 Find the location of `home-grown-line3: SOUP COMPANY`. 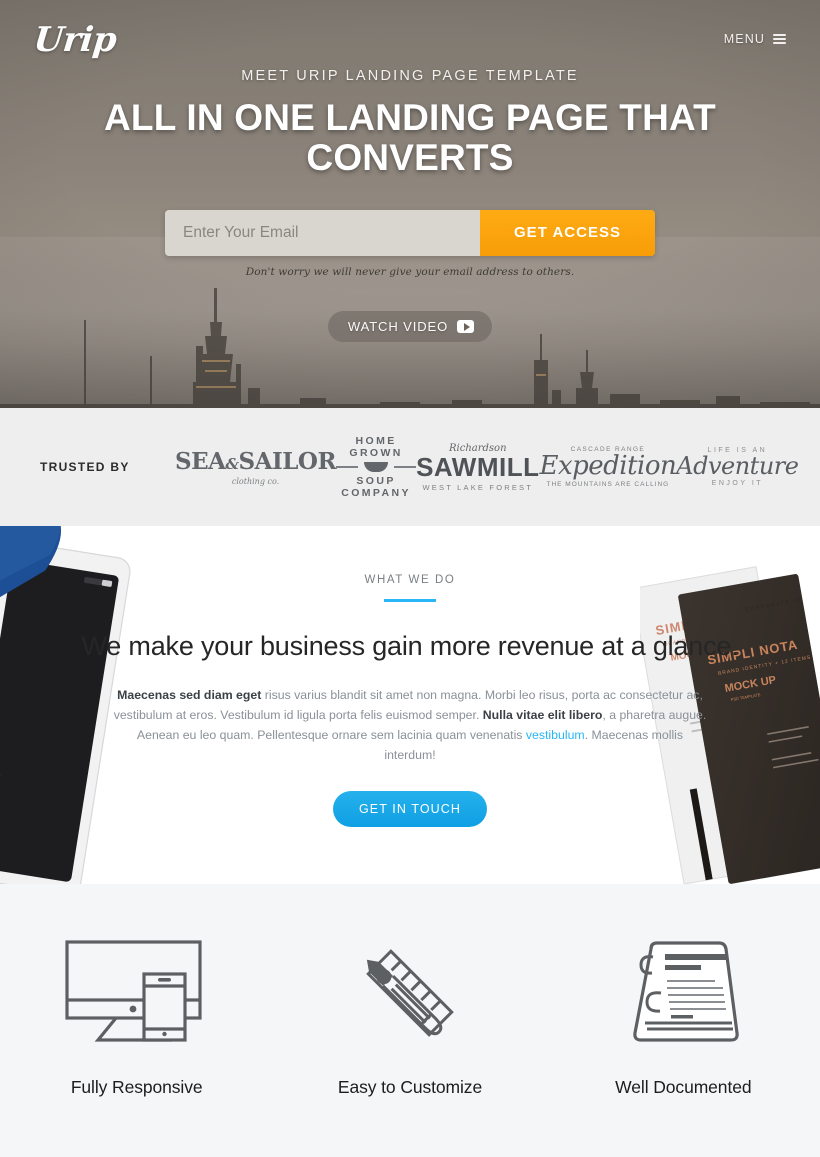

home-grown-line3: SOUP COMPANY is located at coordinates (376, 487).